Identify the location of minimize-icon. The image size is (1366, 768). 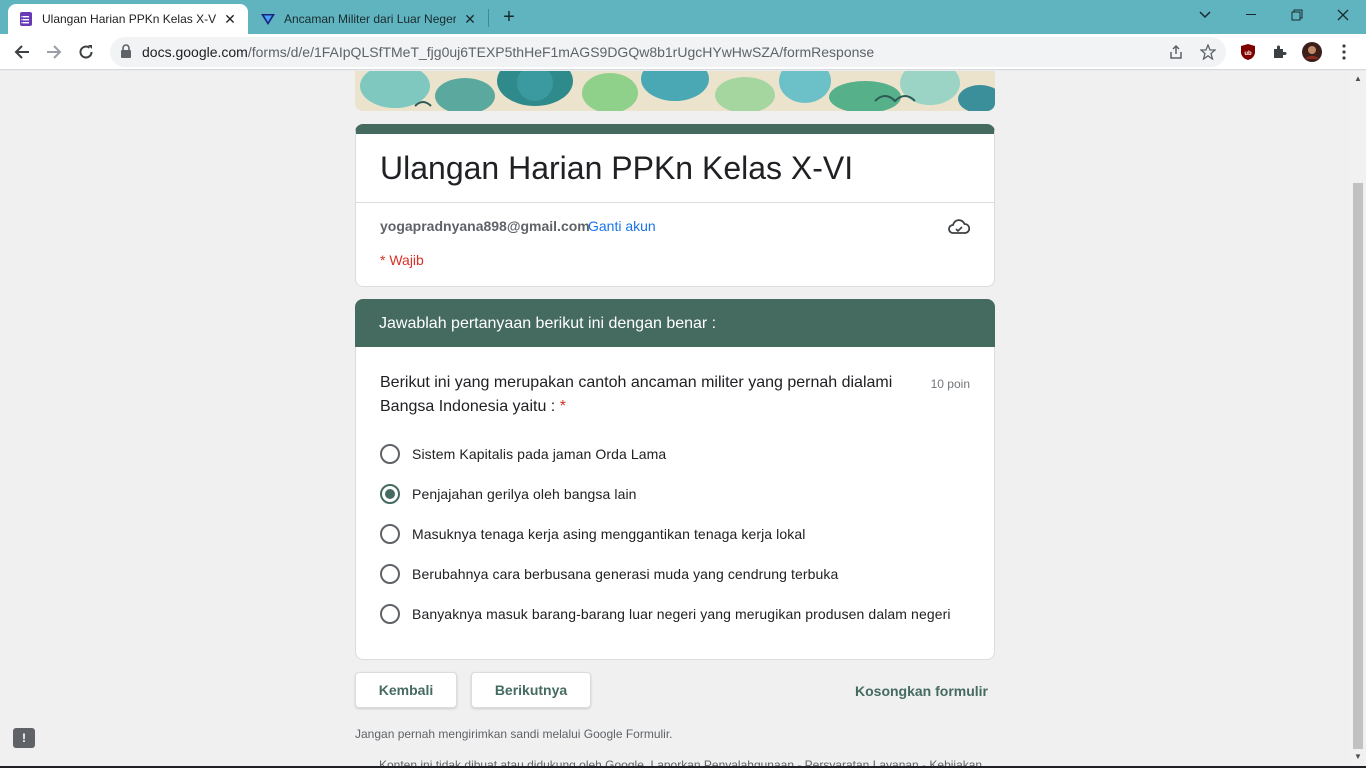
(1251, 15).